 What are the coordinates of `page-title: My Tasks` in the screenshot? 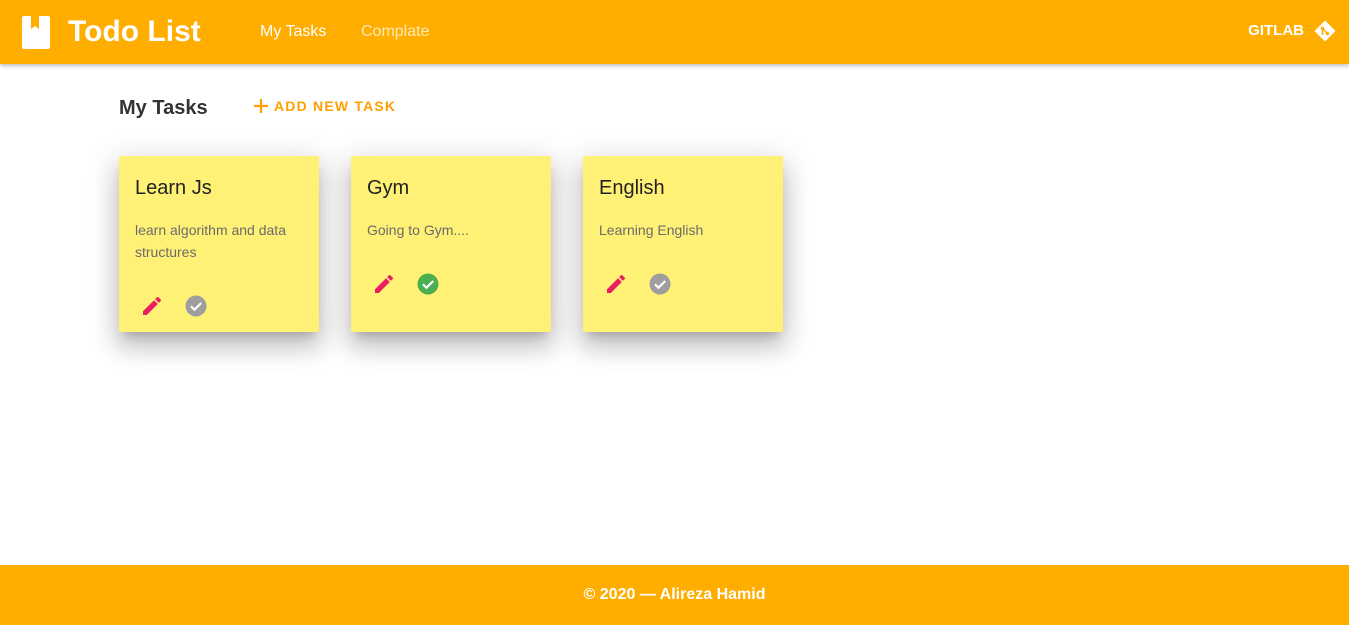 It's located at (163, 108).